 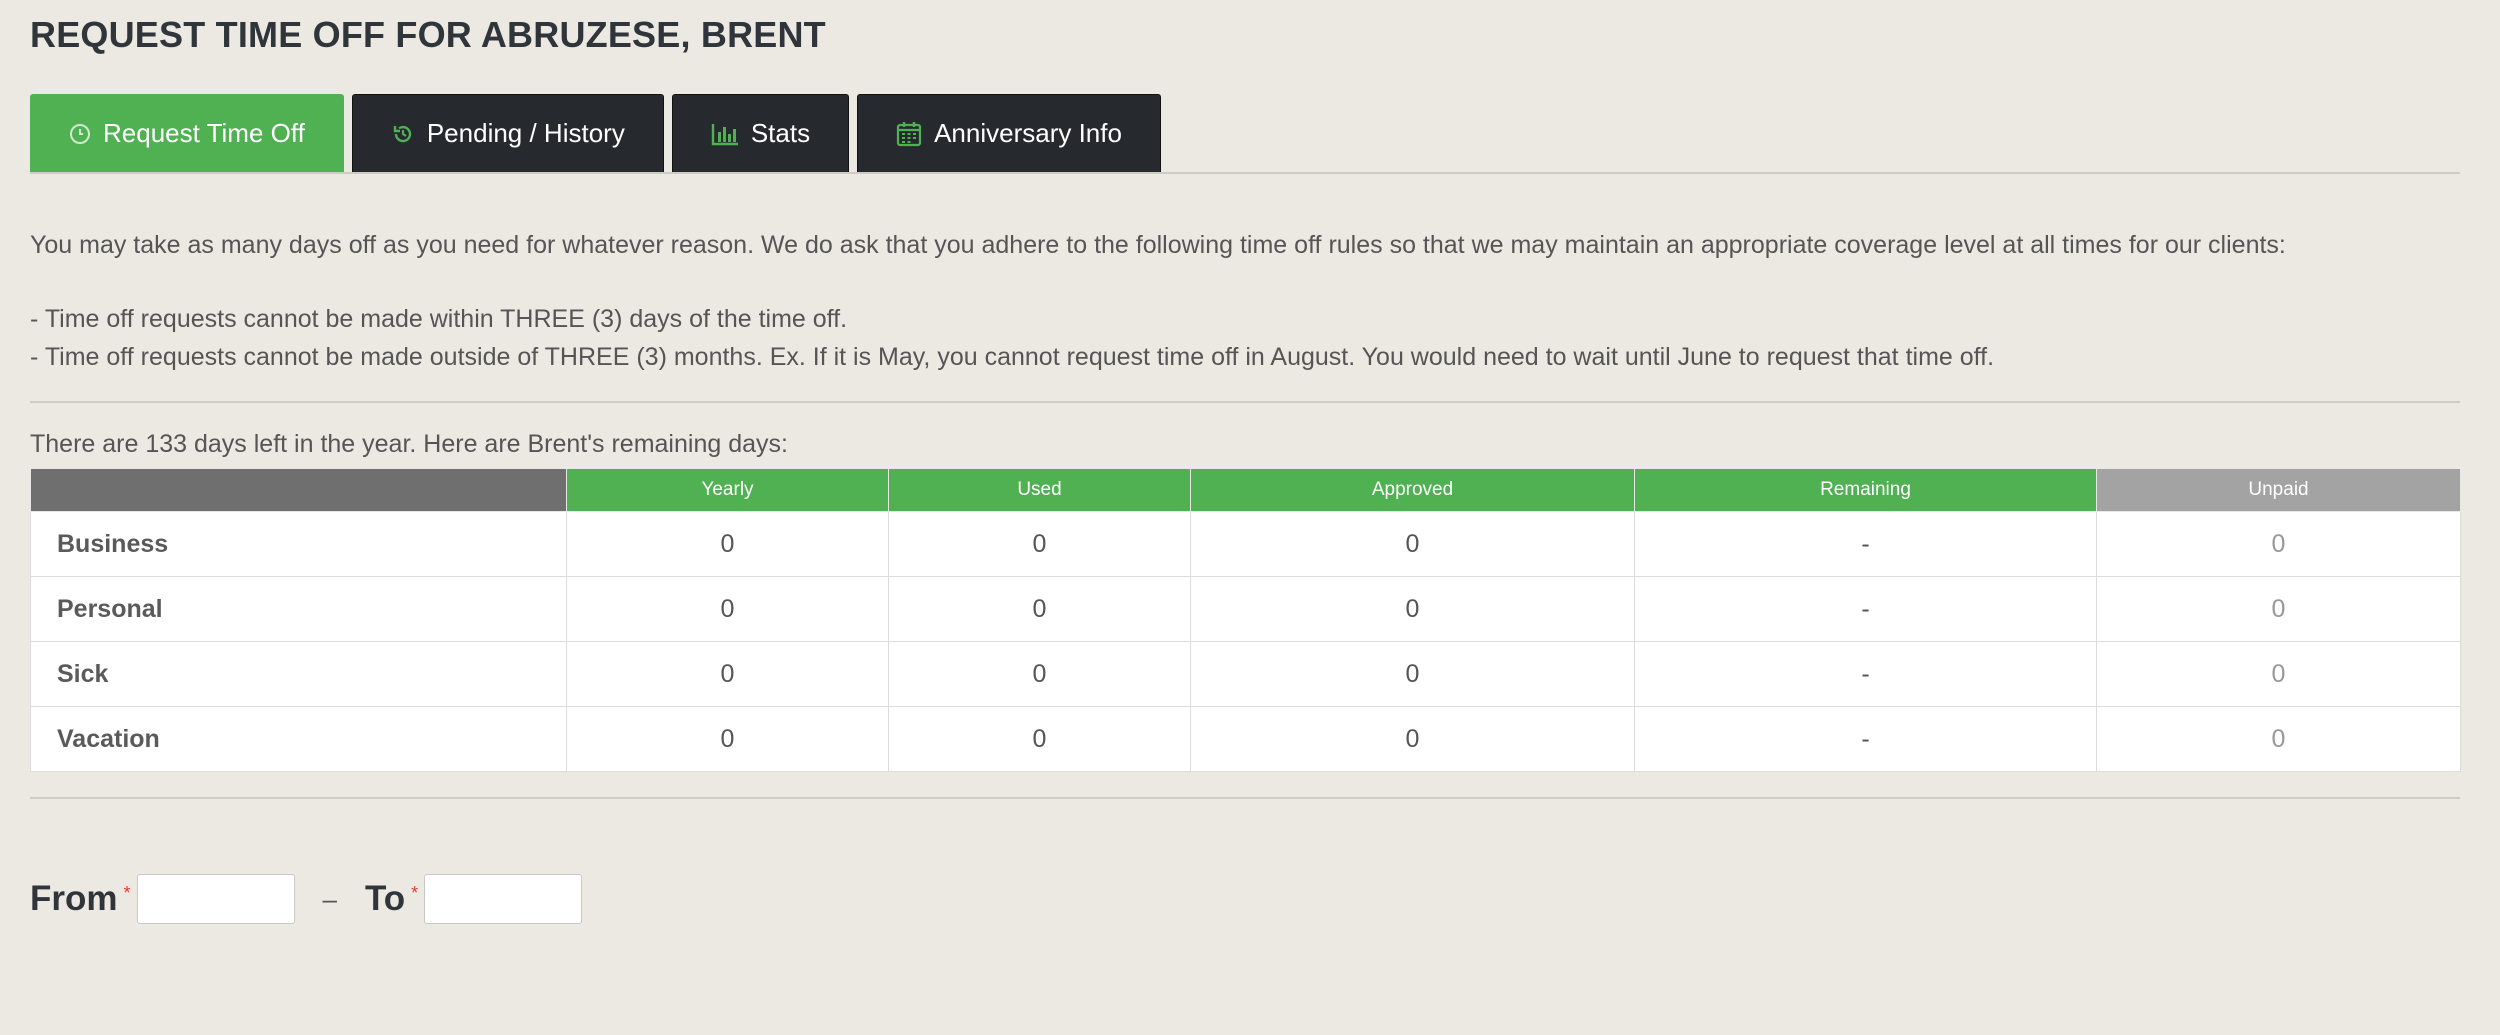 I want to click on tab-label: Pending / History, so click(x=525, y=133).